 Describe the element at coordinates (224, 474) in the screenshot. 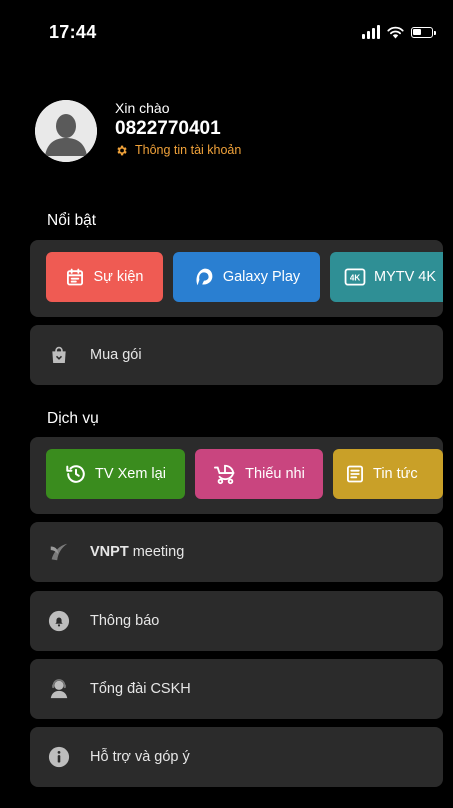

I see `baby-stroller-icon` at that location.